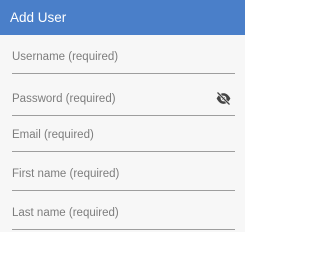 The height and width of the screenshot is (262, 320). I want to click on email-field: Email (required), so click(123, 140).